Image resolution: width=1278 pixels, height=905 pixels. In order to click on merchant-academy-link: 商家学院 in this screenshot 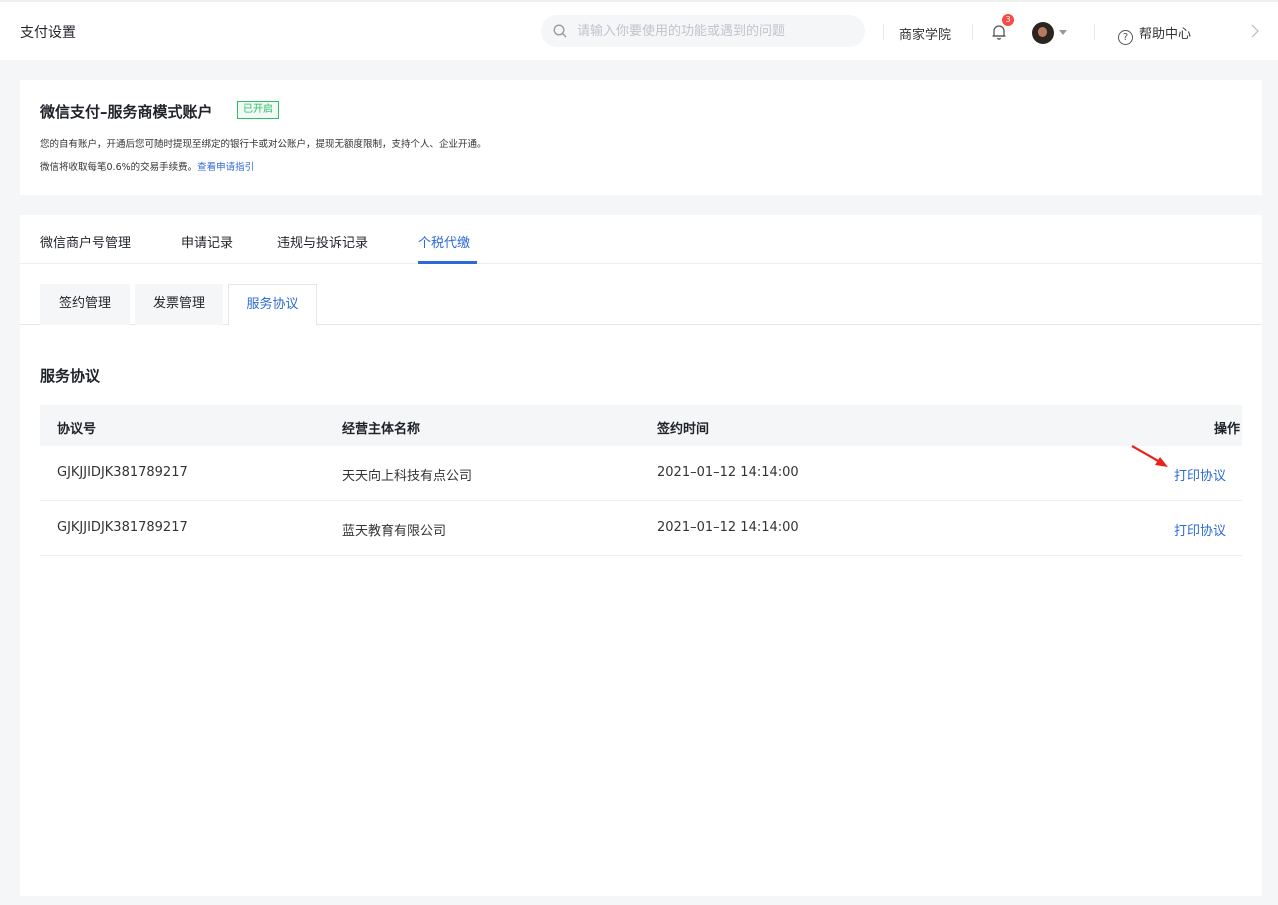, I will do `click(925, 33)`.